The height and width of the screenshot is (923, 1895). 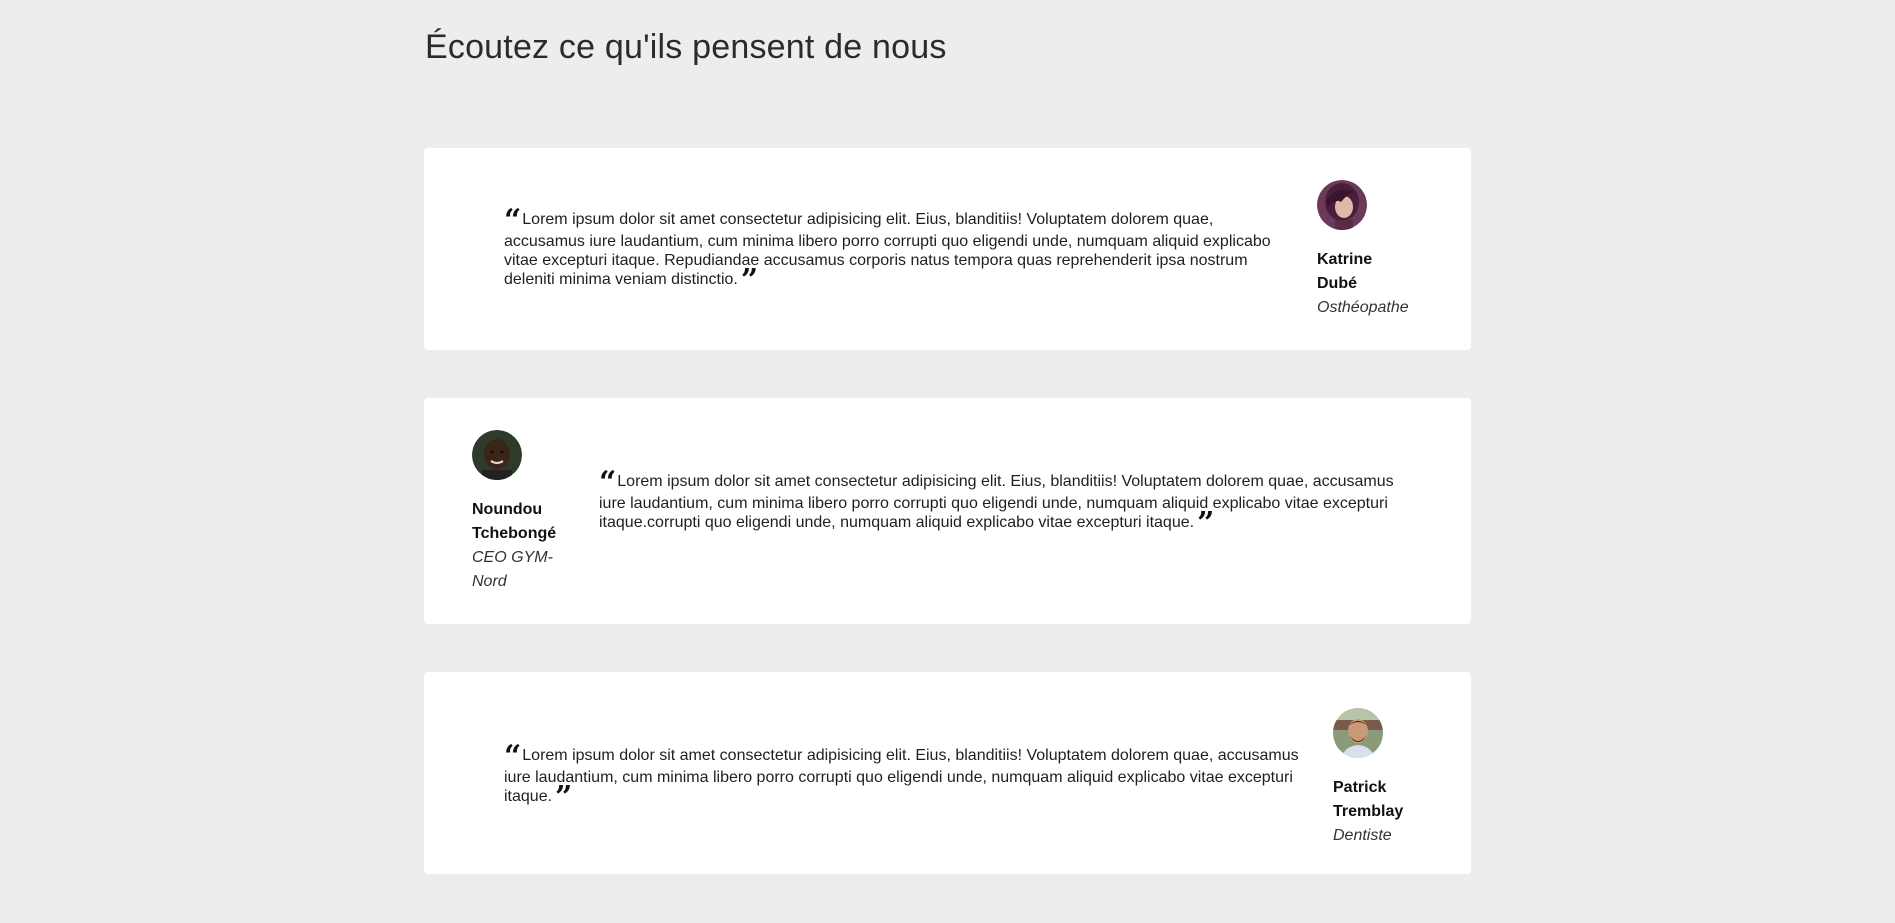 What do you see at coordinates (1368, 799) in the screenshot?
I see `author-name: Patrick Tremblay` at bounding box center [1368, 799].